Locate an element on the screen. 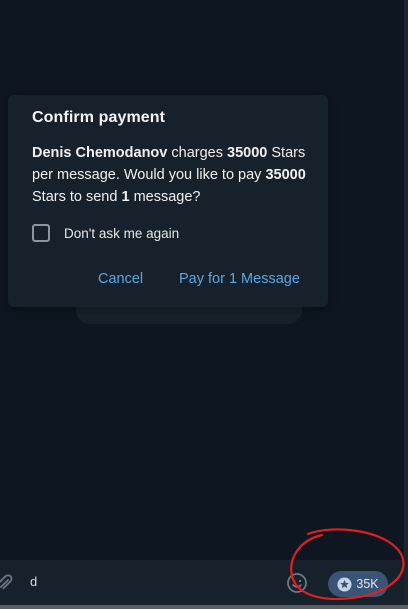 The image size is (408, 609). dont-ask-again-row: Don't ask me again is located at coordinates (105, 233).